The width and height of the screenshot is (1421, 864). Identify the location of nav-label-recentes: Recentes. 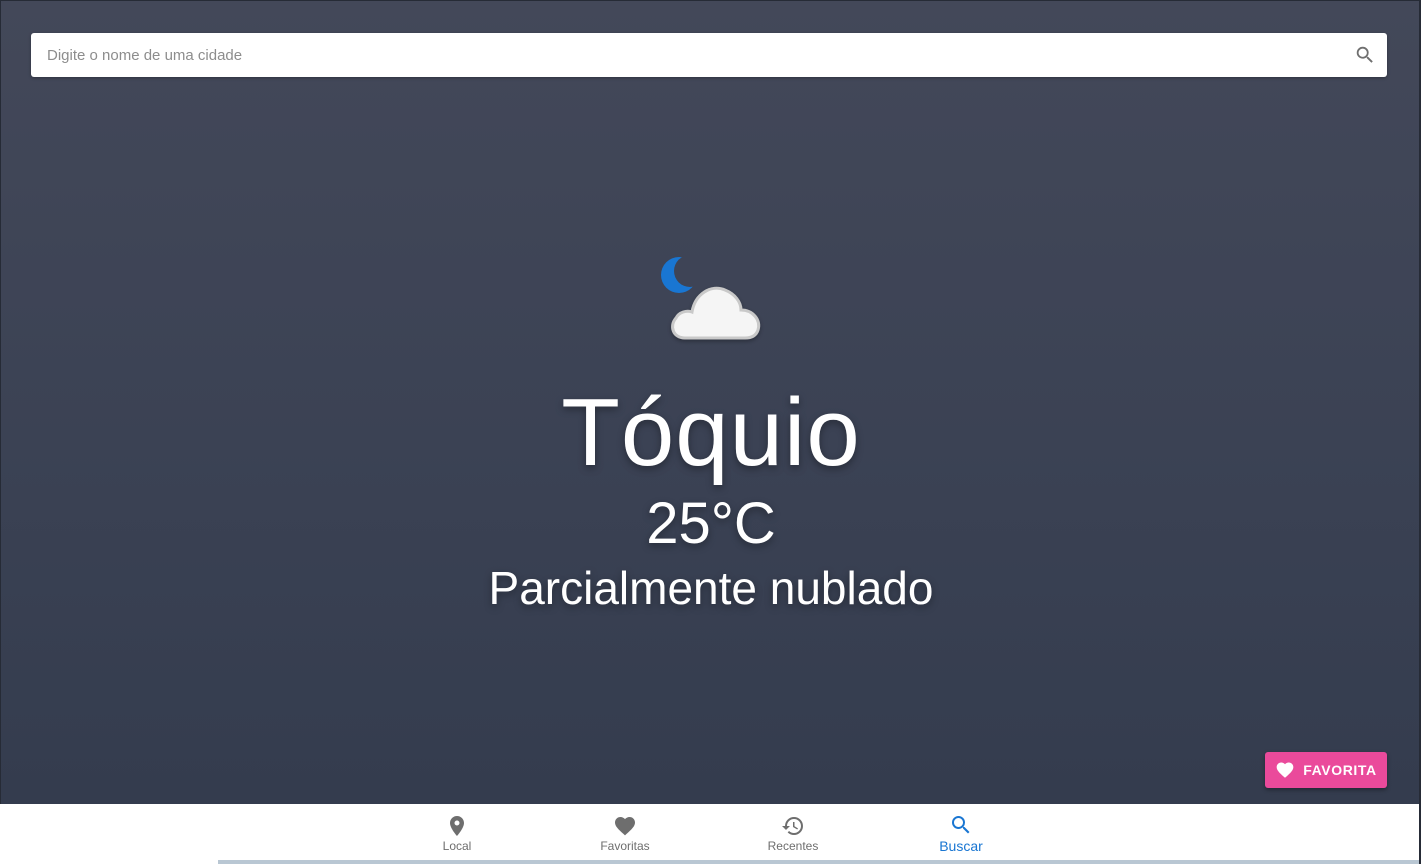
(793, 845).